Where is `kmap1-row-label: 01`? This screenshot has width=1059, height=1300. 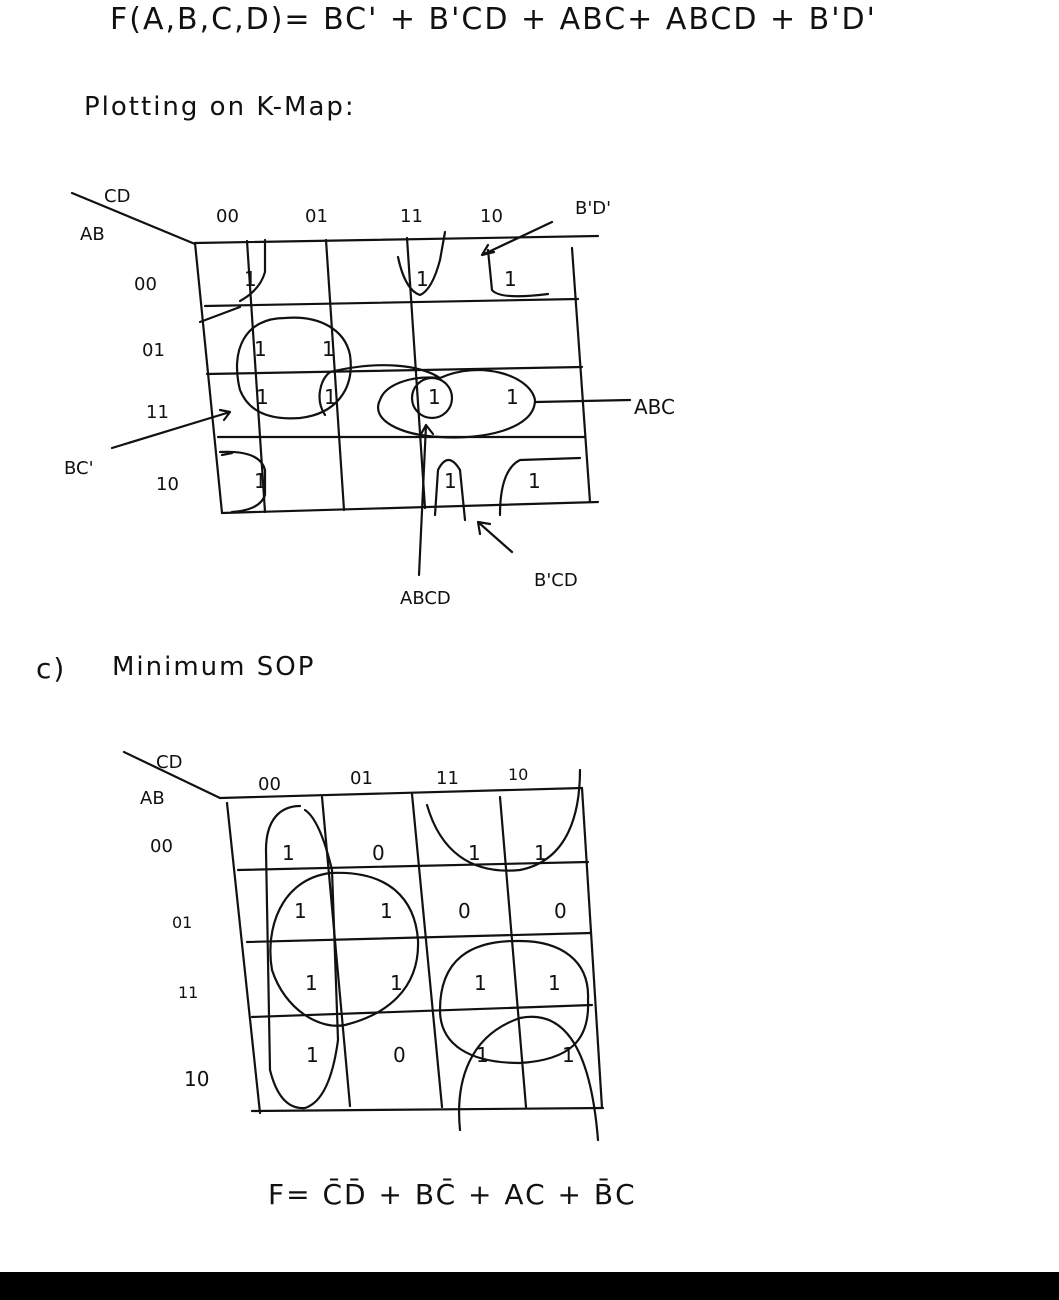 kmap1-row-label: 01 is located at coordinates (153, 350).